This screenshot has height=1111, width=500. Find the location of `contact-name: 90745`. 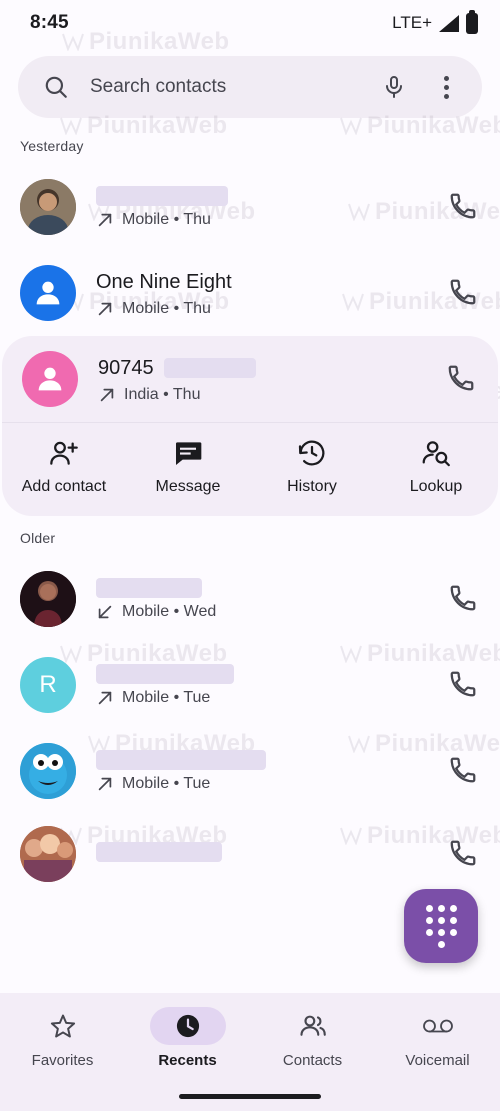

contact-name: 90745 is located at coordinates (262, 368).